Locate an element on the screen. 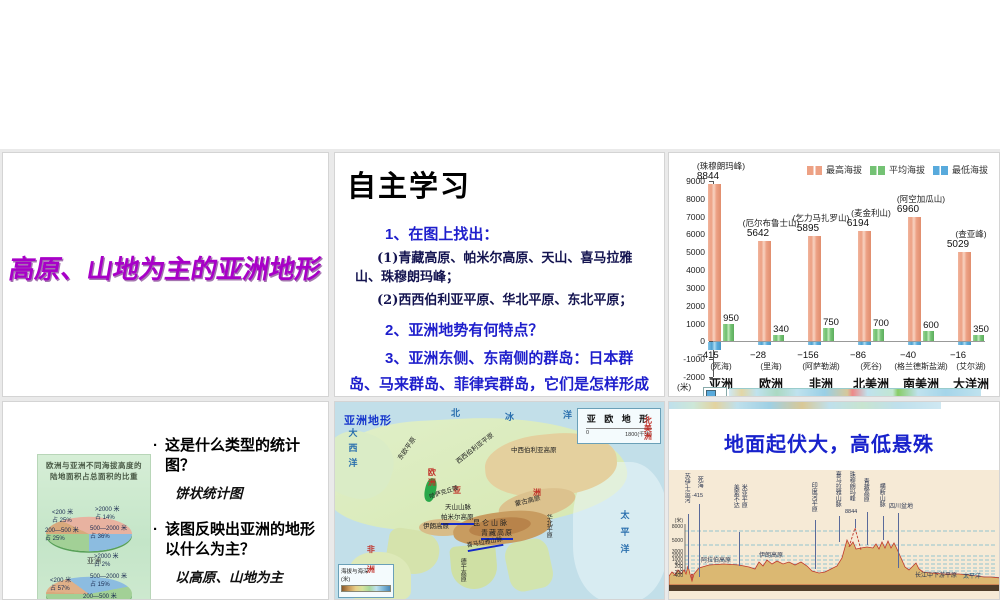  bar-max-value: 6194 is located at coordinates (858, 223).